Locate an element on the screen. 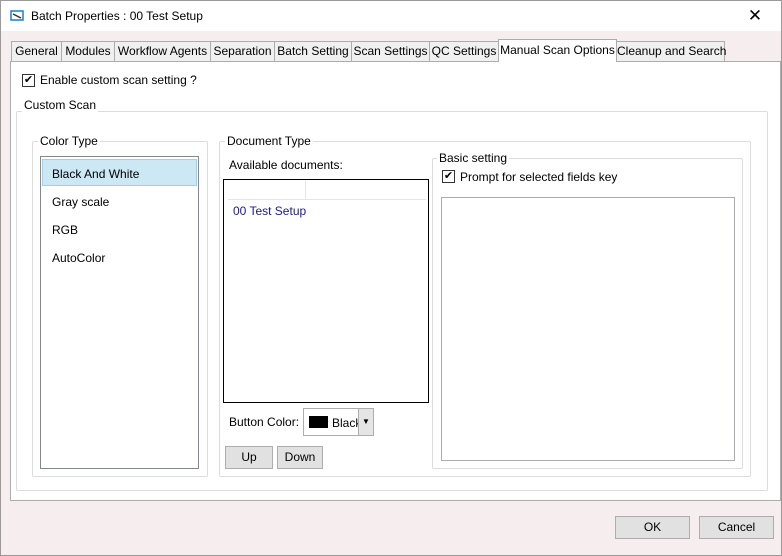  cancel-button: Cancel is located at coordinates (736, 527).